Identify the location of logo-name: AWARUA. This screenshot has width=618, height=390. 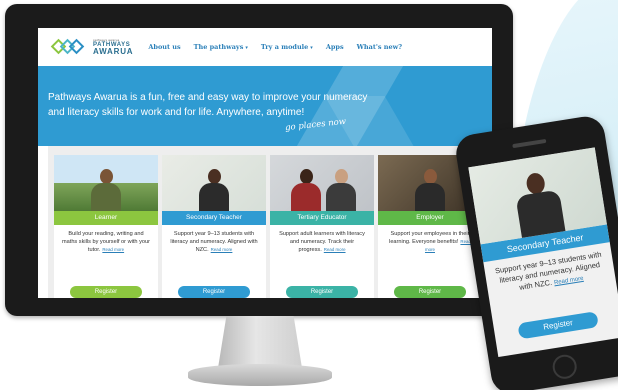
(113, 51).